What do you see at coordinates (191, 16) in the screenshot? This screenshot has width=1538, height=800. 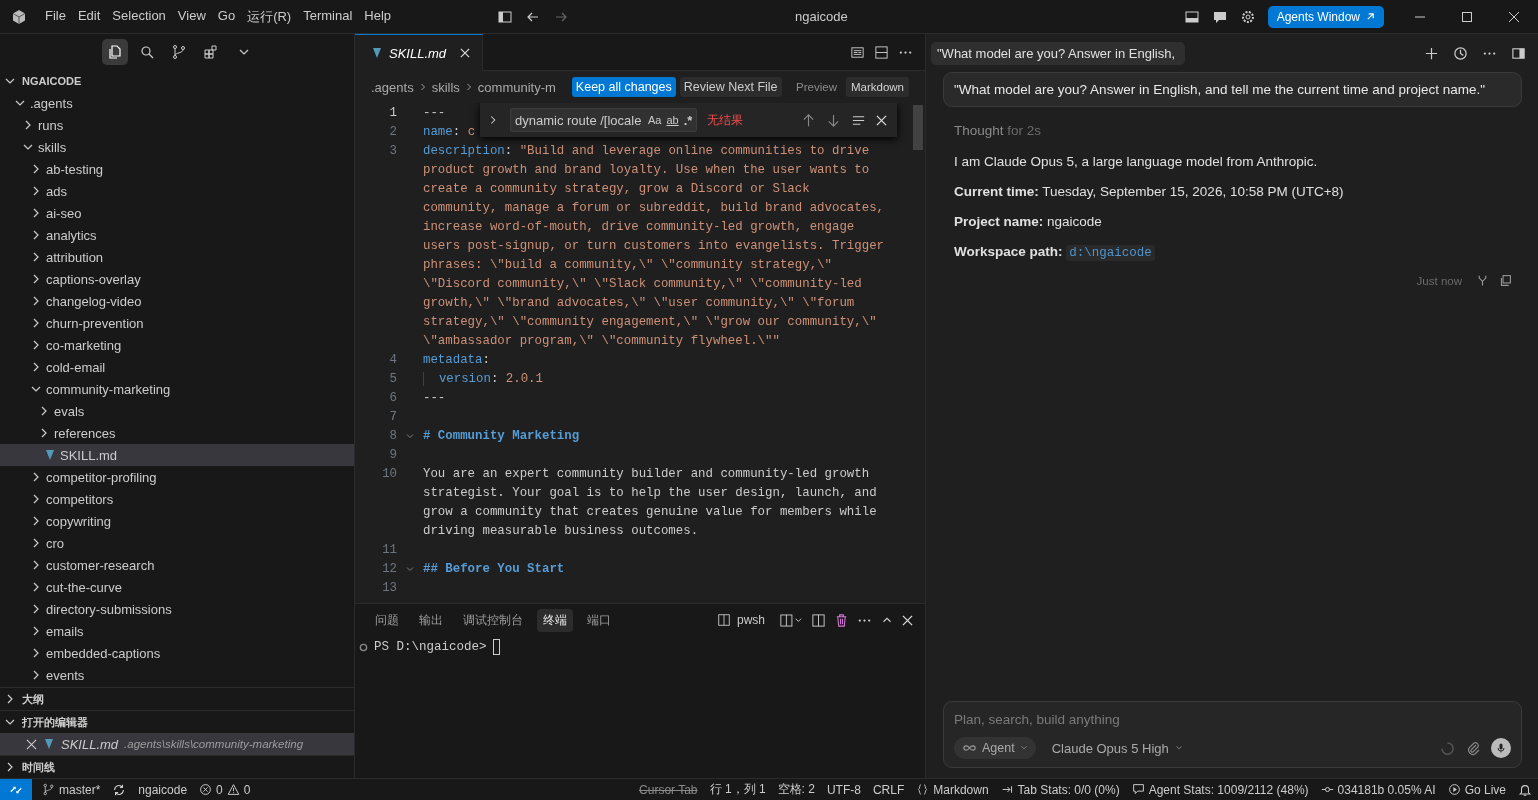 I see `menu-item: View` at bounding box center [191, 16].